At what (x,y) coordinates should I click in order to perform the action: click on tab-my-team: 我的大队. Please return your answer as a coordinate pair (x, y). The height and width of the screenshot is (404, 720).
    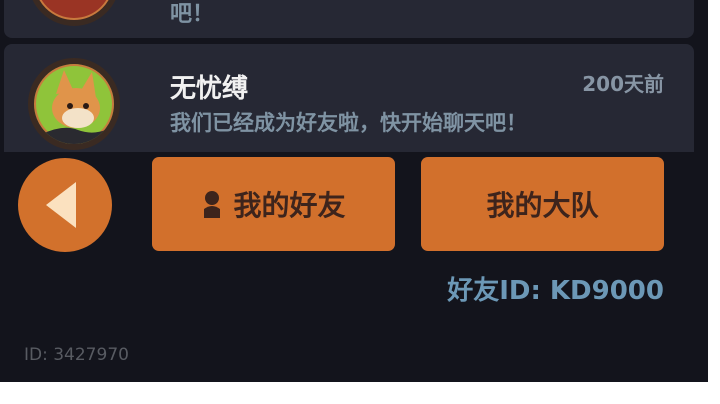
    Looking at the image, I should click on (542, 204).